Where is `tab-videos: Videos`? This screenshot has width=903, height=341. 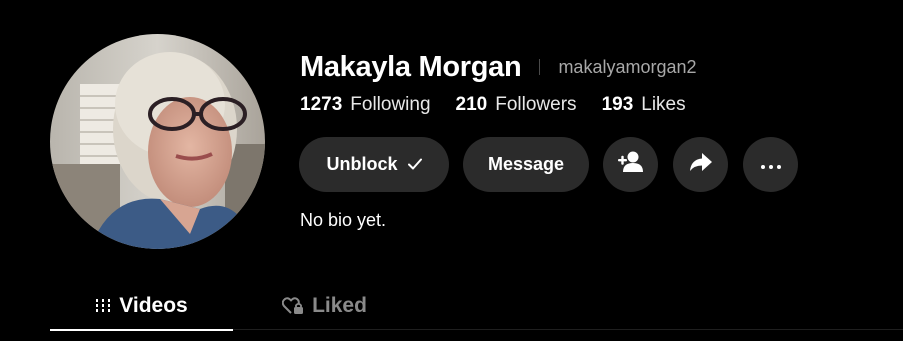
tab-videos: Videos is located at coordinates (141, 306).